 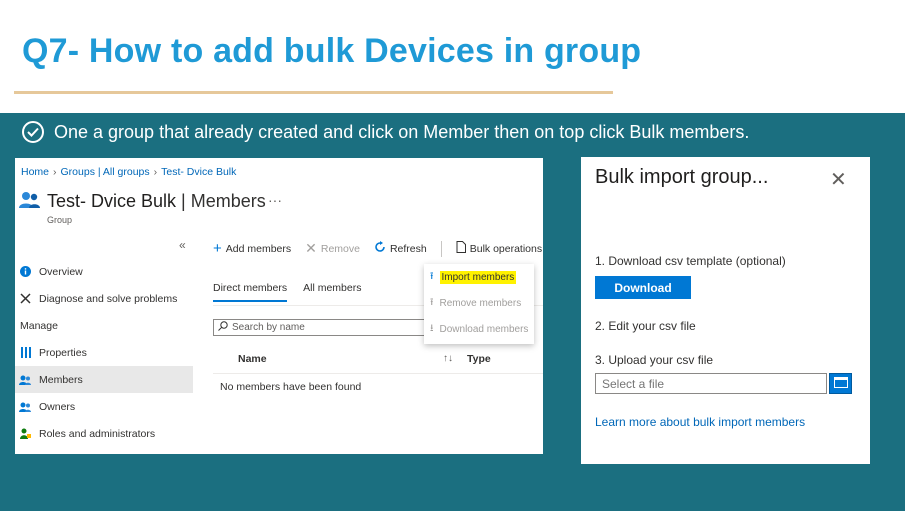 I want to click on bulk-operations-button: Bulk operations, so click(x=499, y=248).